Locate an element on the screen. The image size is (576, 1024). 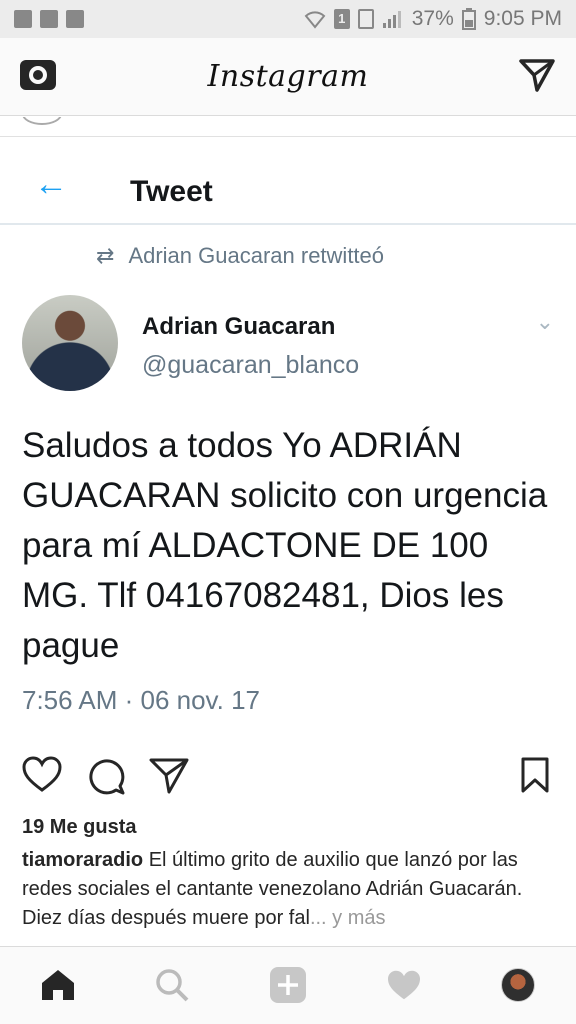
data-icon is located at coordinates (365, 19).